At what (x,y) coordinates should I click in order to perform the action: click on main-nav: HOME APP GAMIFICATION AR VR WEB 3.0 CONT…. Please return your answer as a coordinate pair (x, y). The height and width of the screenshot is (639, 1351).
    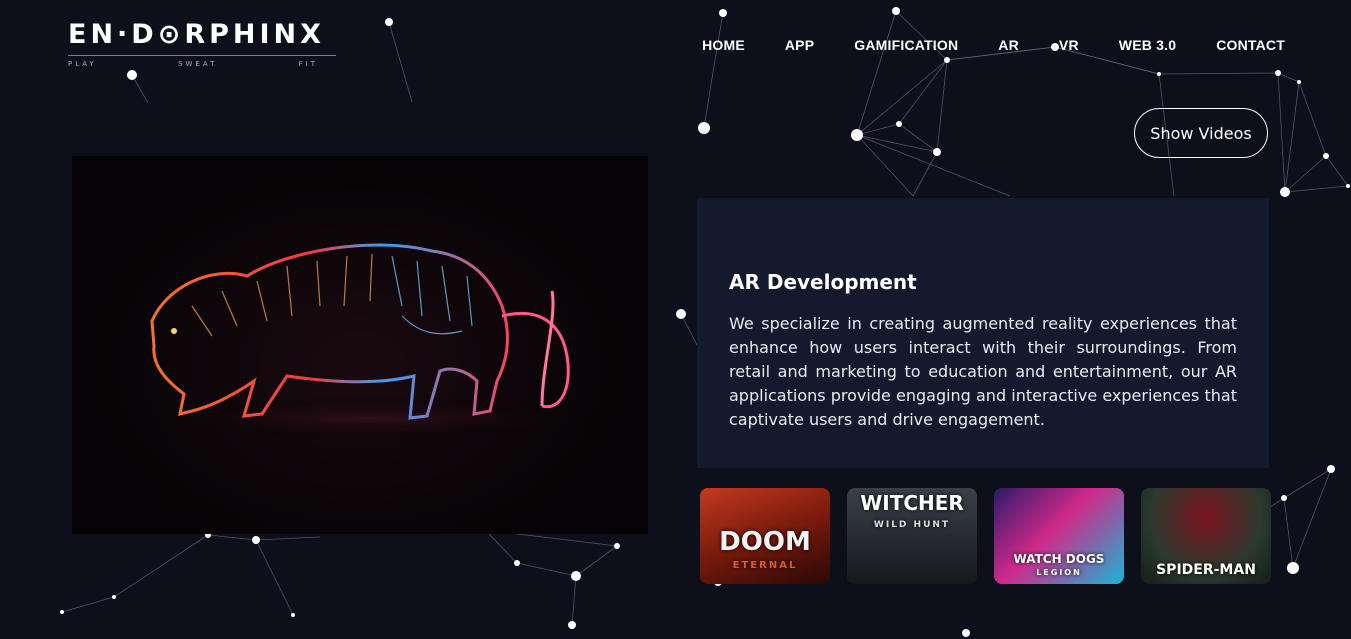
    Looking at the image, I should click on (993, 45).